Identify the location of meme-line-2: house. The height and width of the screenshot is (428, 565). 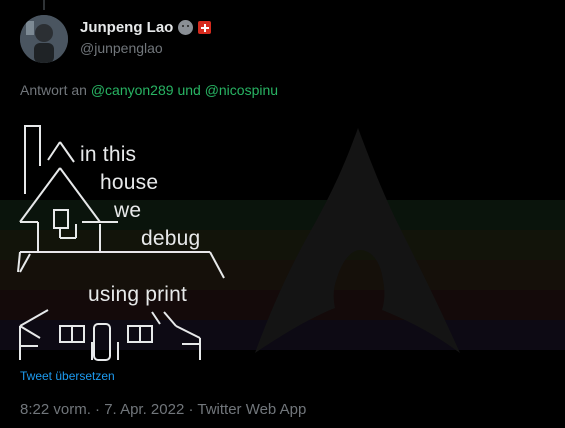
(129, 182).